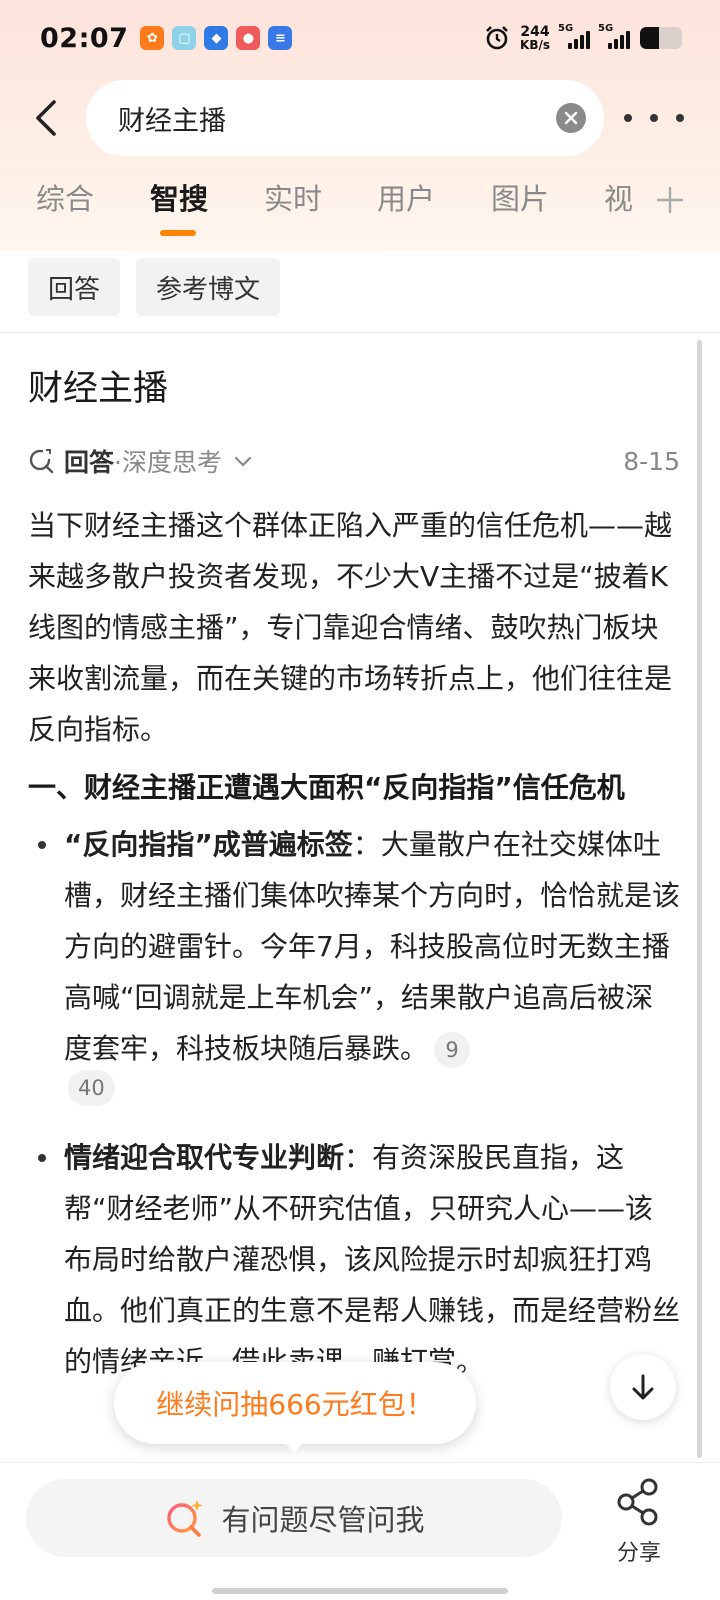 This screenshot has width=720, height=1600. I want to click on app-notification-icon: ✿, so click(152, 38).